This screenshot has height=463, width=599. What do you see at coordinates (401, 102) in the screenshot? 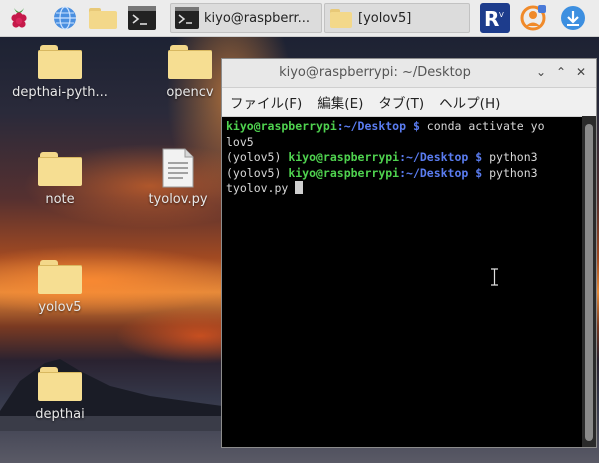
I see `menu-tabs: タブ(T)` at bounding box center [401, 102].